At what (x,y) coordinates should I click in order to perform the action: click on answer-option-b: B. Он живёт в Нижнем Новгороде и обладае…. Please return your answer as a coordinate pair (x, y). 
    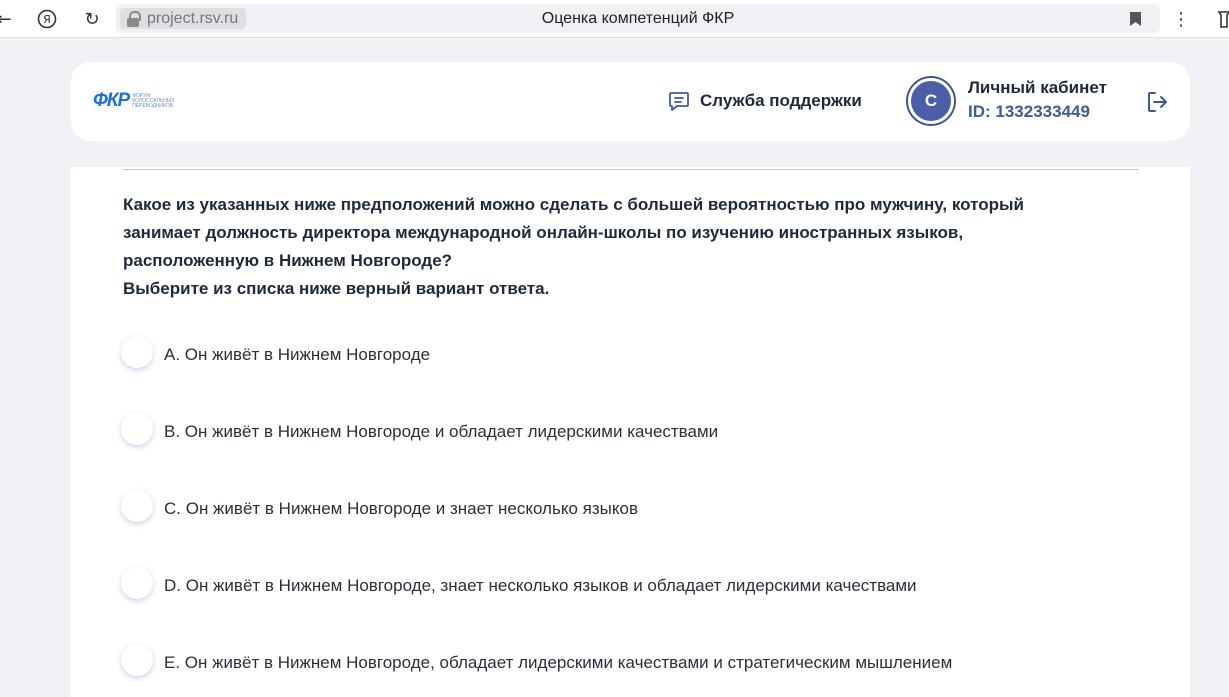
    Looking at the image, I should click on (419, 429).